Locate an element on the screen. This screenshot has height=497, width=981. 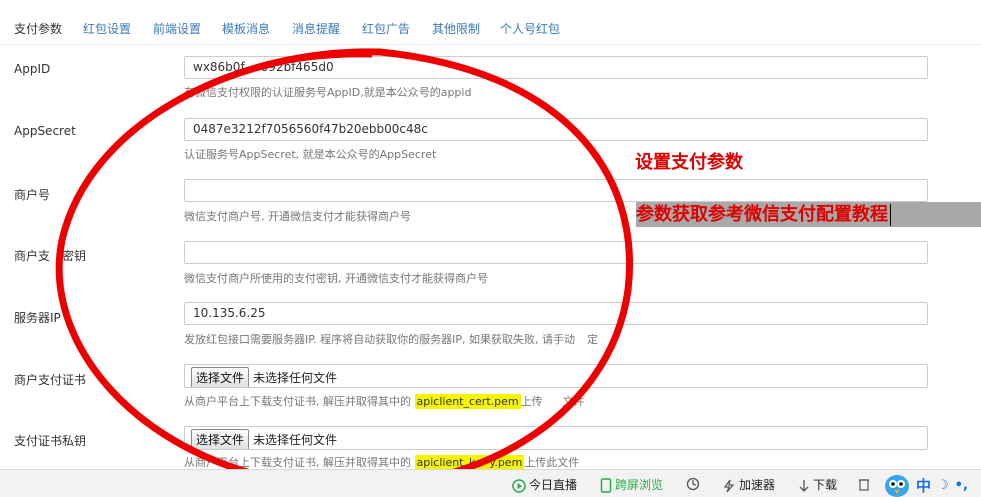
pay-key-label-start: 商户支 is located at coordinates (32, 256).